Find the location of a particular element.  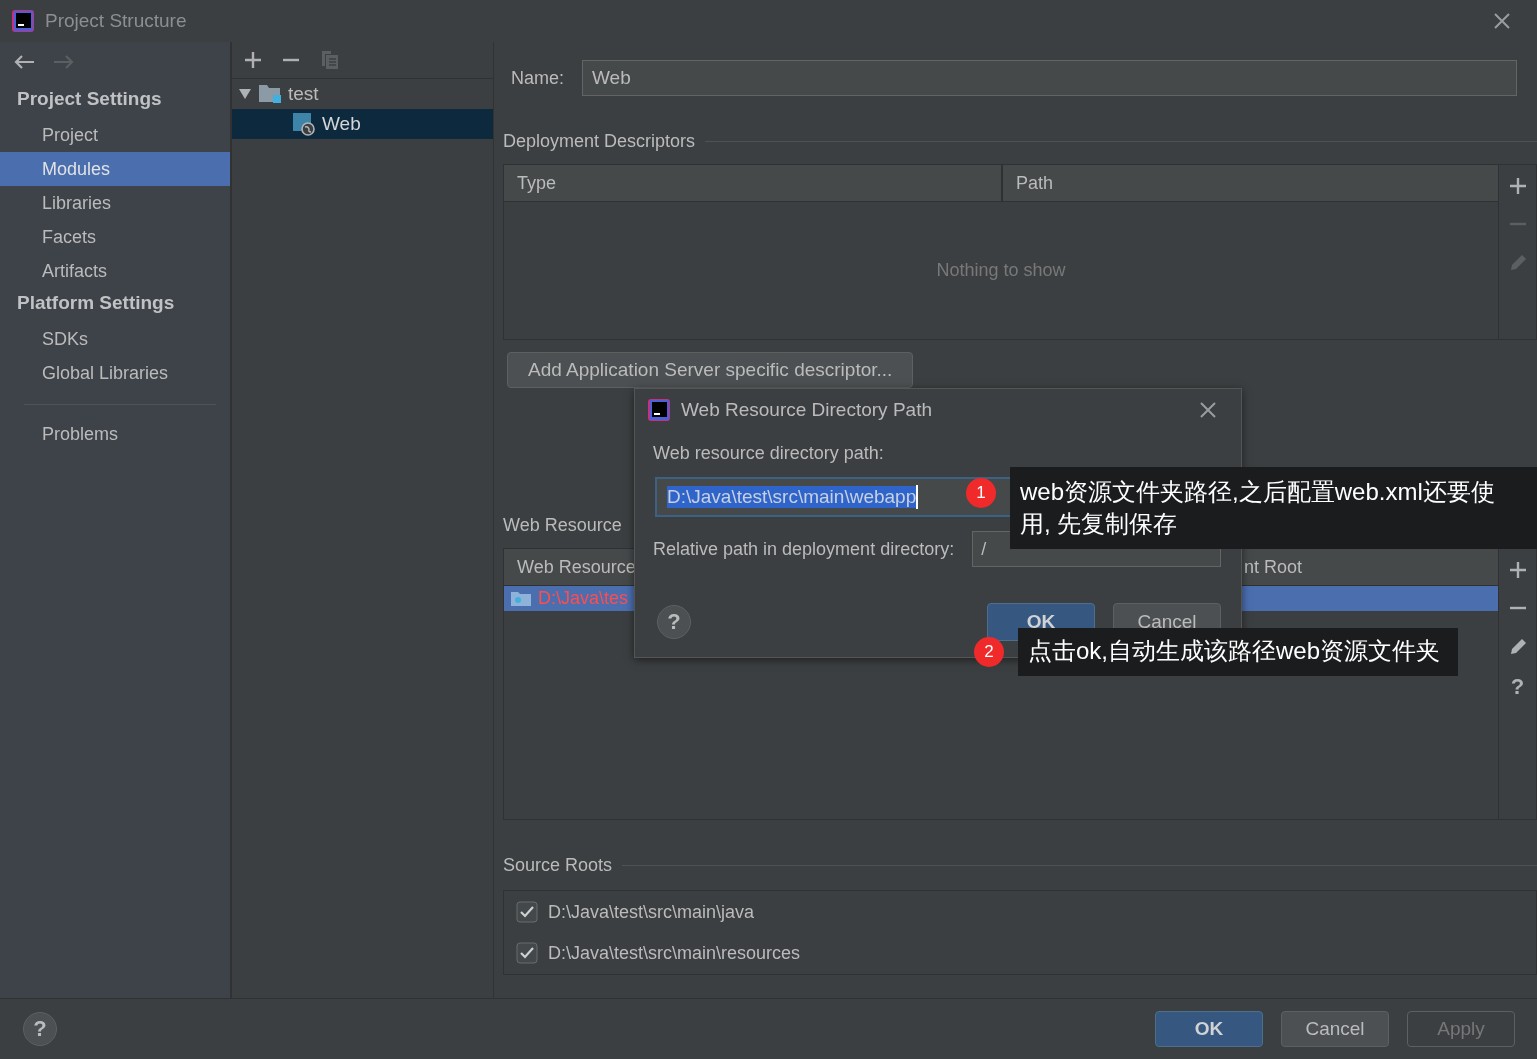

field-label: Name: is located at coordinates (537, 78).